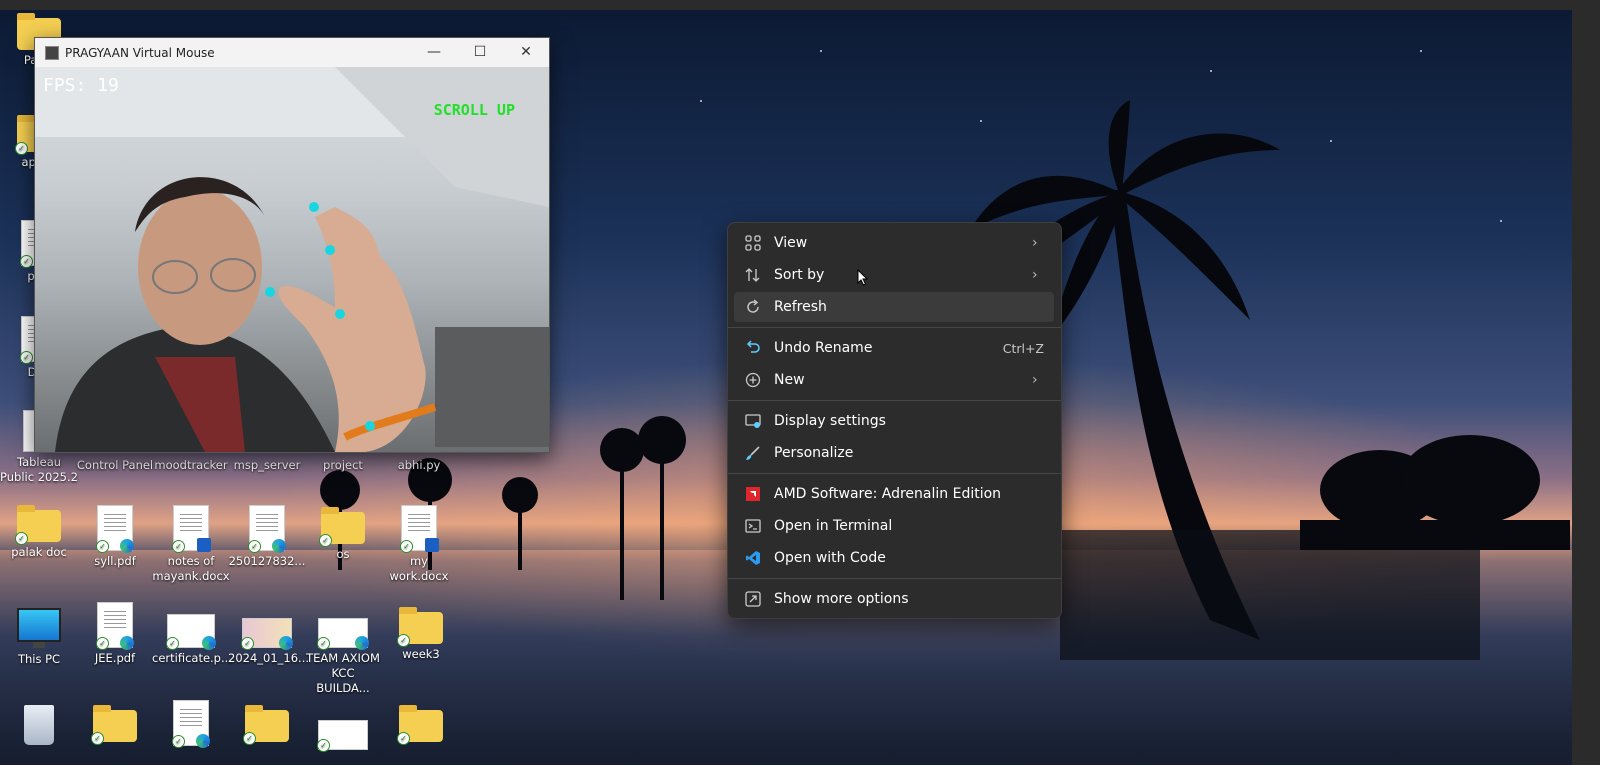 This screenshot has width=1600, height=765. What do you see at coordinates (81, 85) in the screenshot?
I see `fps-counter: FPS: 19` at bounding box center [81, 85].